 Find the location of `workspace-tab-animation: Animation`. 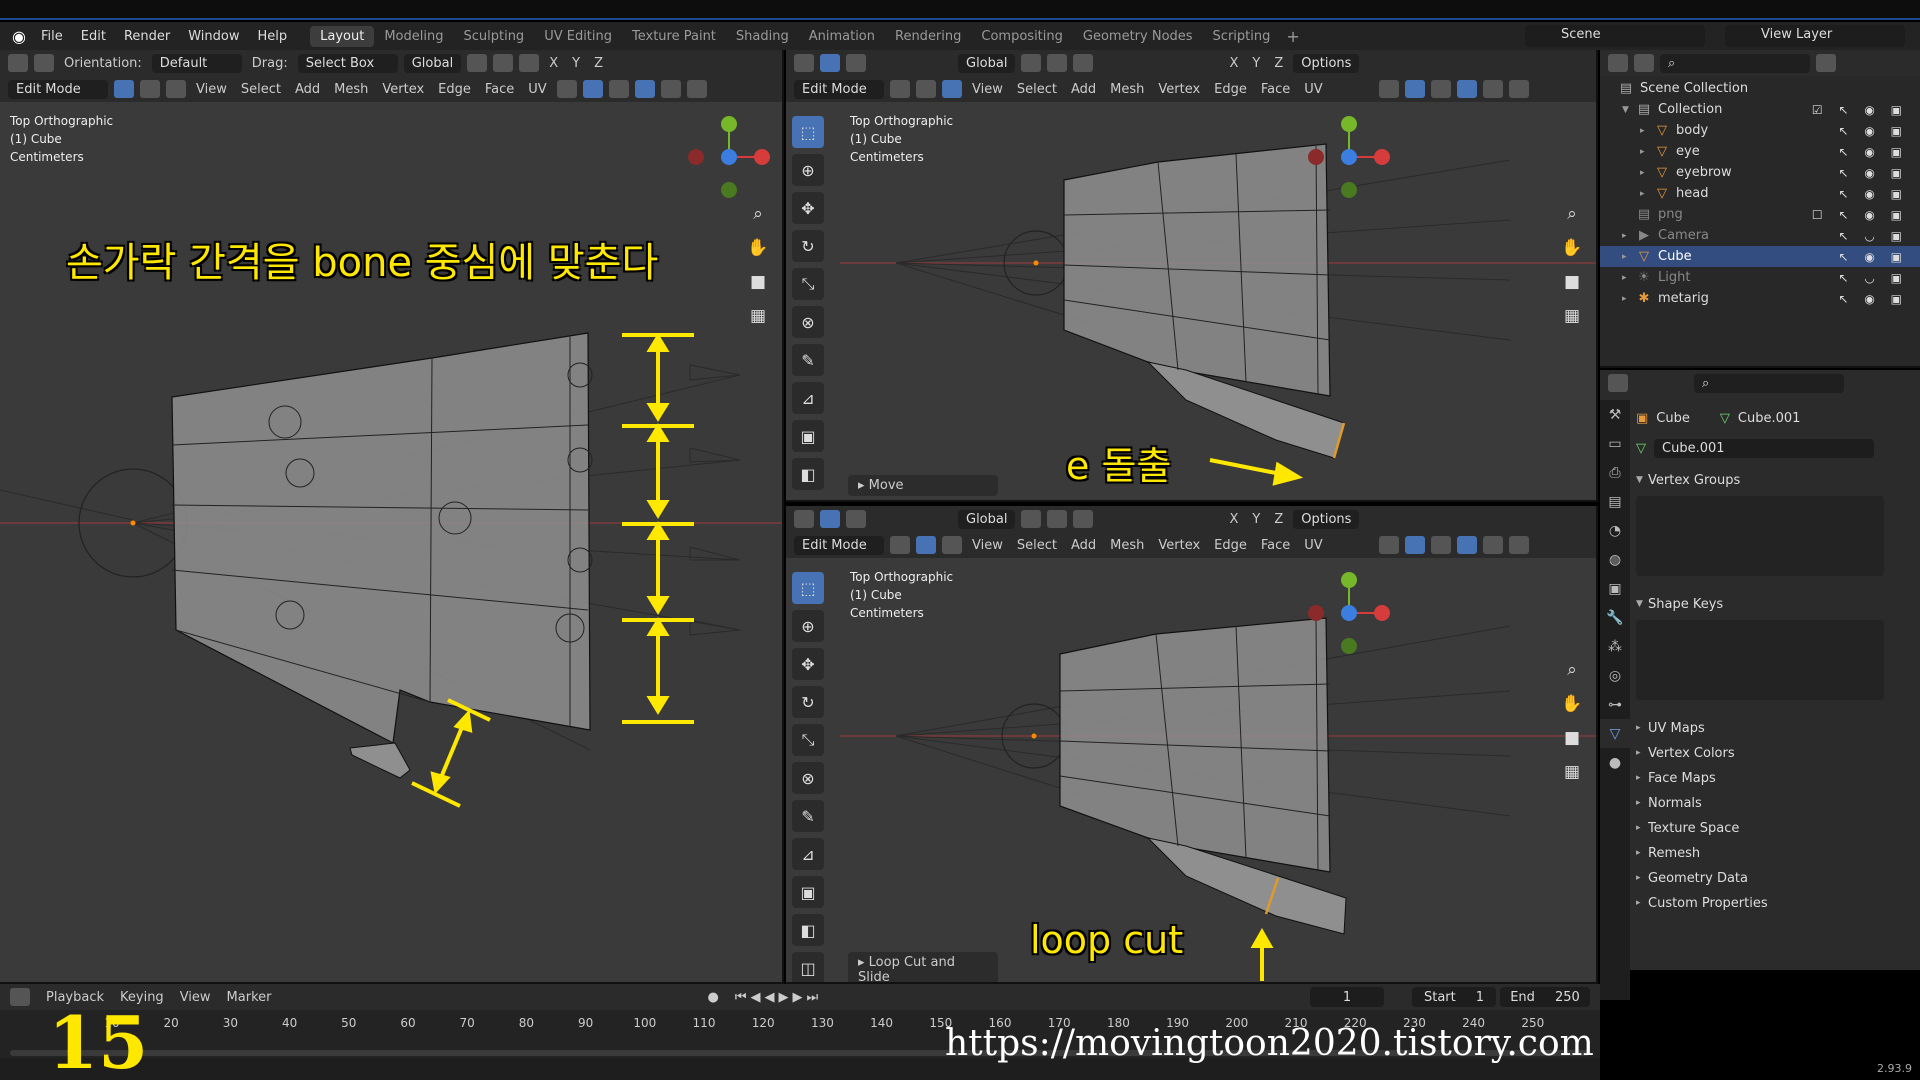

workspace-tab-animation: Animation is located at coordinates (842, 36).